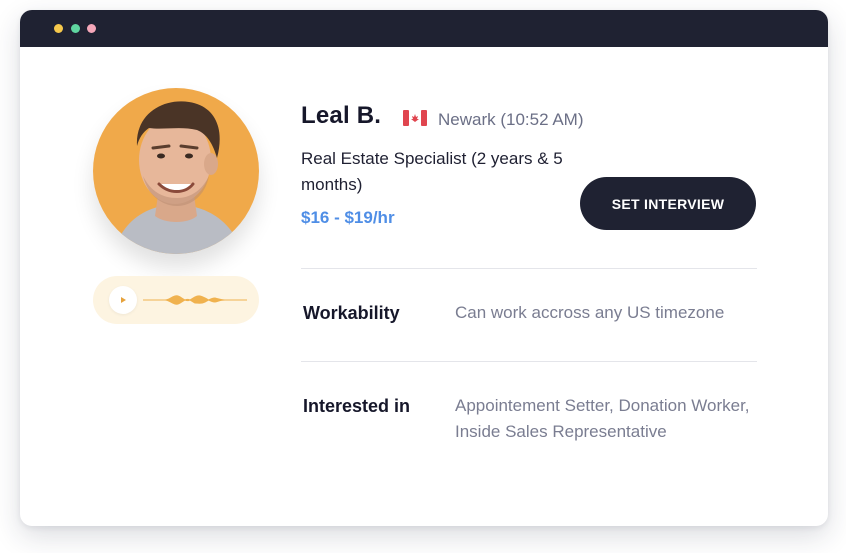 The image size is (846, 553). I want to click on play-button, so click(123, 300).